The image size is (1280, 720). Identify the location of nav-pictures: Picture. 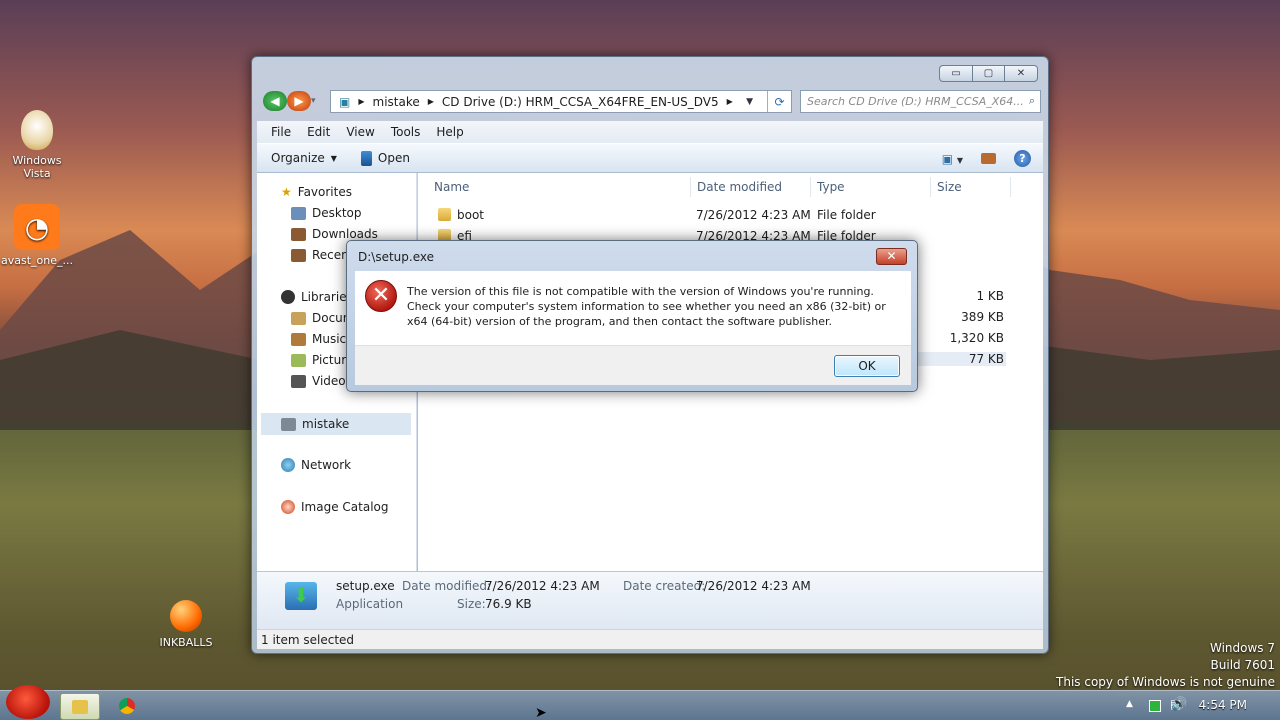
(322, 360).